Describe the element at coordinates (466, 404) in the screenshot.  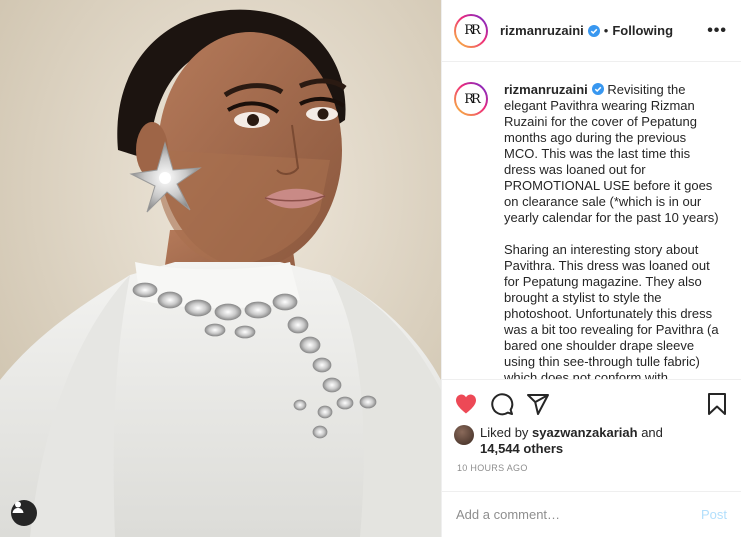
I see `heart-filled-icon` at that location.